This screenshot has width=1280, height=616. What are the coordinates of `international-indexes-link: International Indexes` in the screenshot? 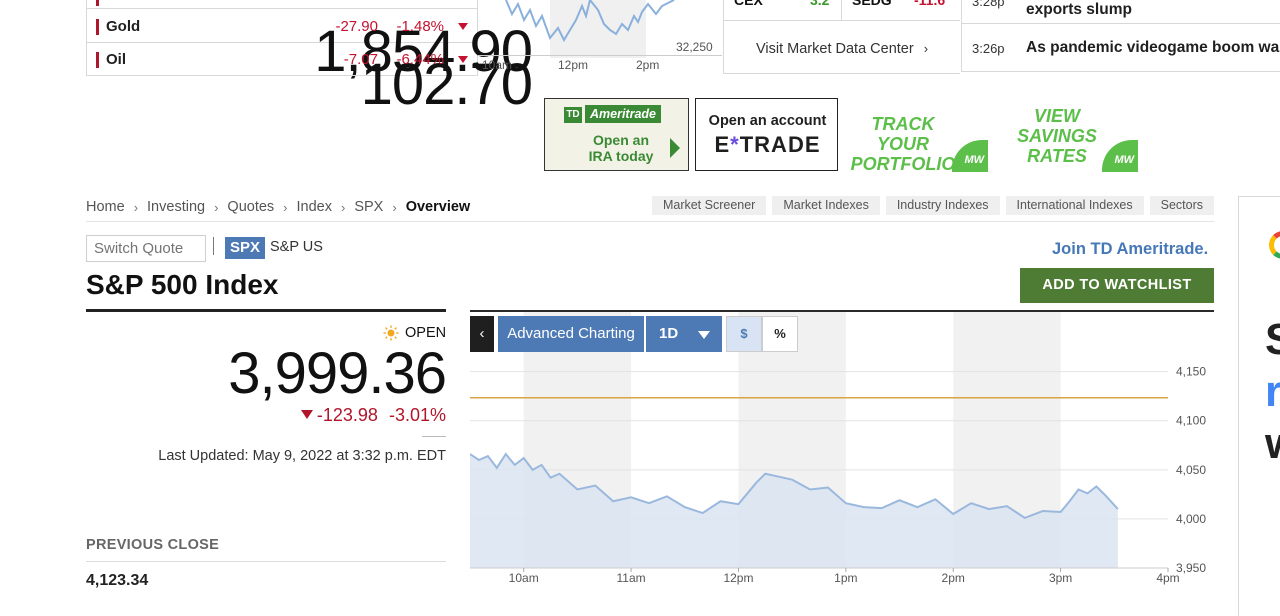 It's located at (1074, 205).